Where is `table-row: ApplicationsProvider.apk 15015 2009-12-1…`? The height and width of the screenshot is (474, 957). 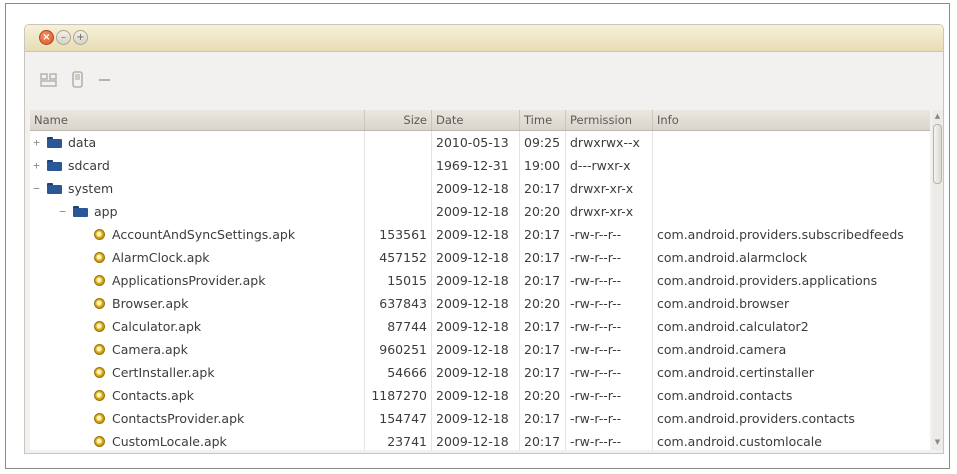
table-row: ApplicationsProvider.apk 15015 2009-12-1… is located at coordinates (480, 280).